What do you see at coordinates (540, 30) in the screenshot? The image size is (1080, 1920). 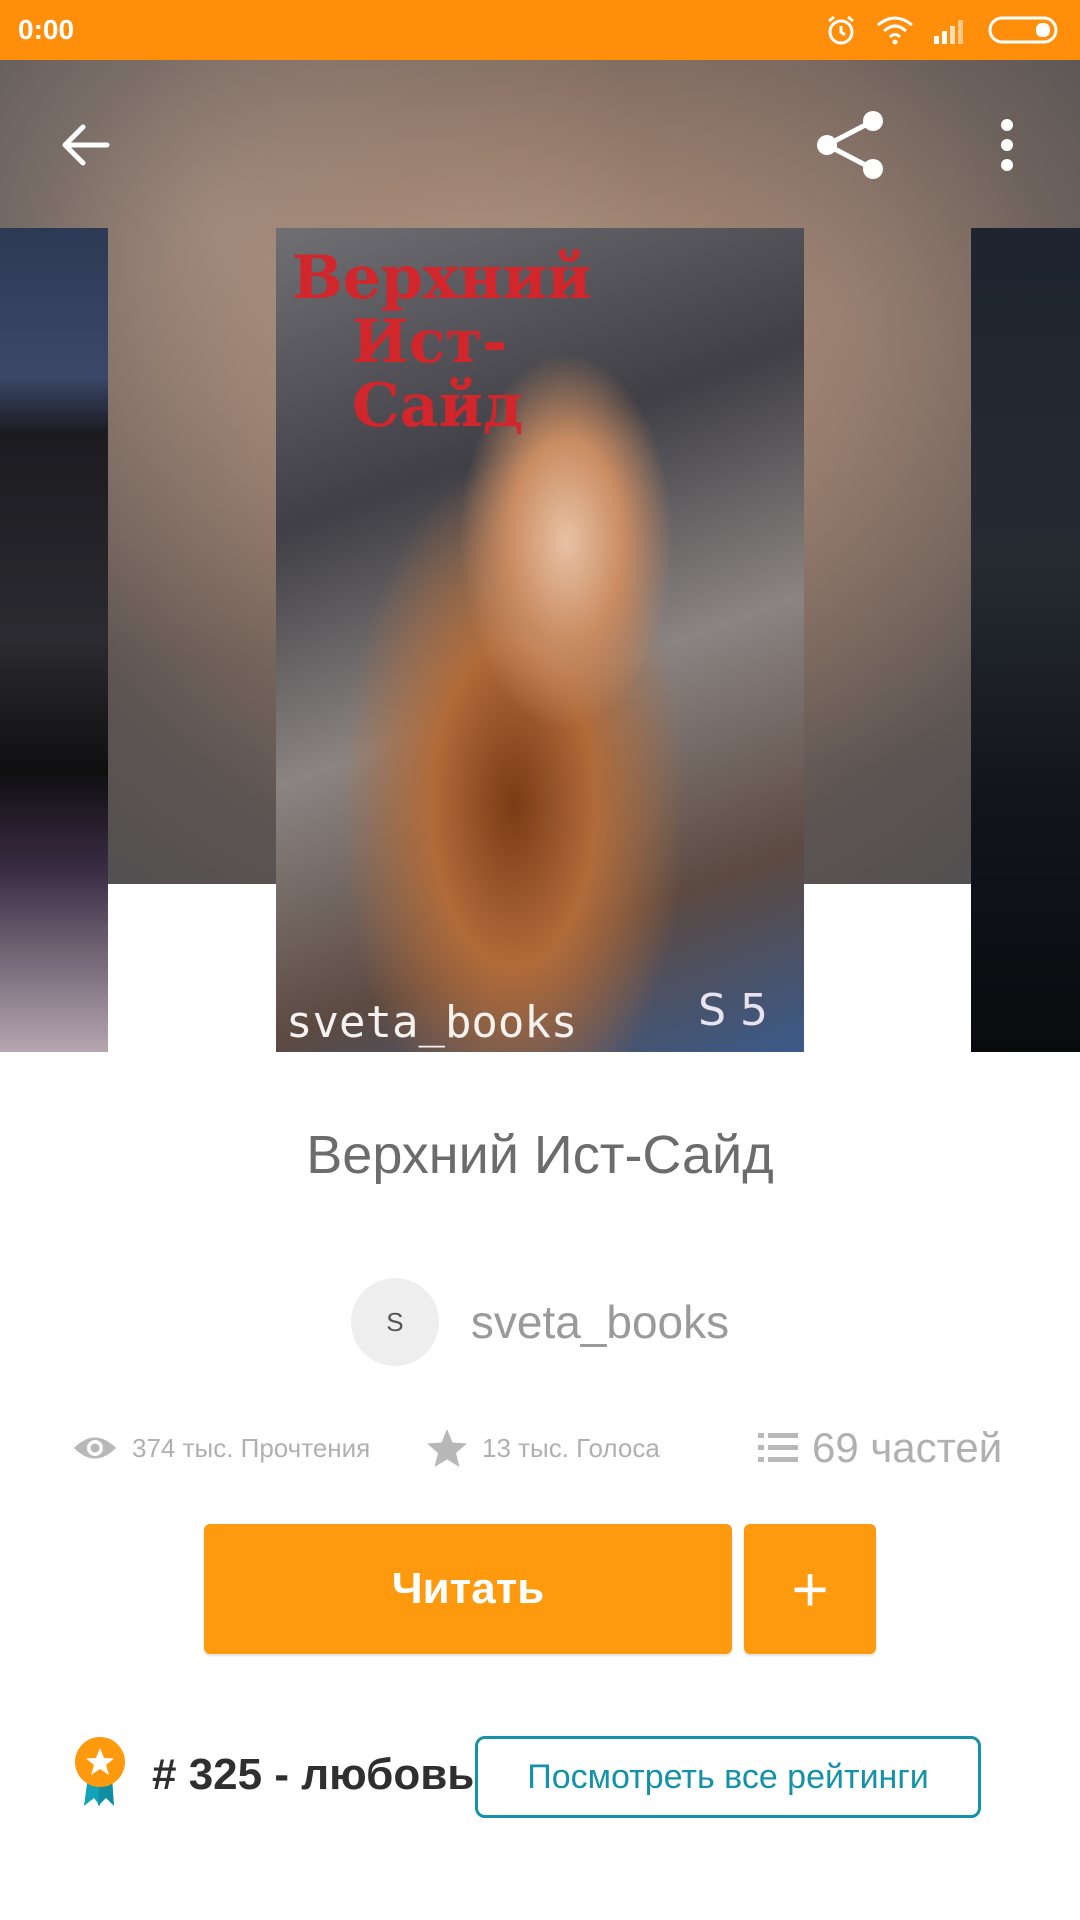 I see `status-bar: 0:00` at bounding box center [540, 30].